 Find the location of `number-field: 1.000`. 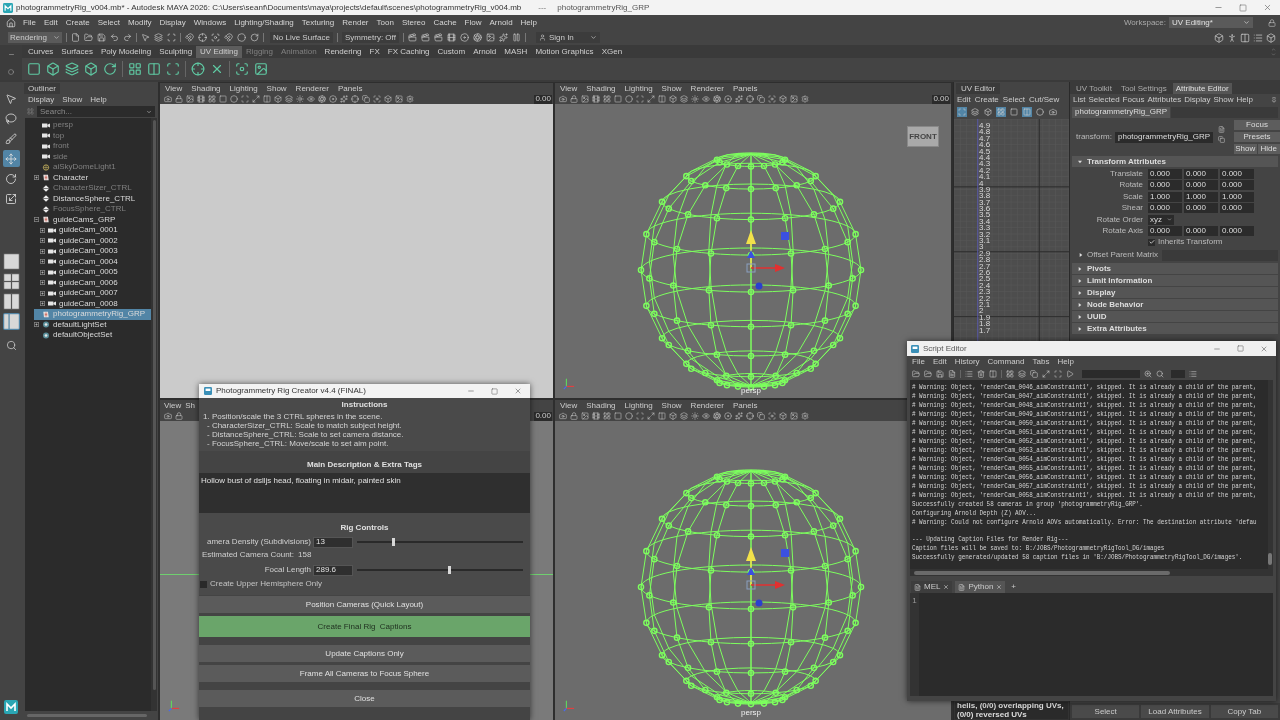

number-field: 1.000 is located at coordinates (1201, 196).